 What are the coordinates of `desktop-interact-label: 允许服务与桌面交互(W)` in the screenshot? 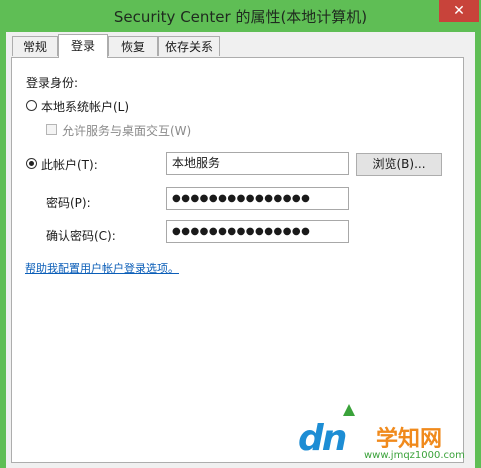 It's located at (127, 131).